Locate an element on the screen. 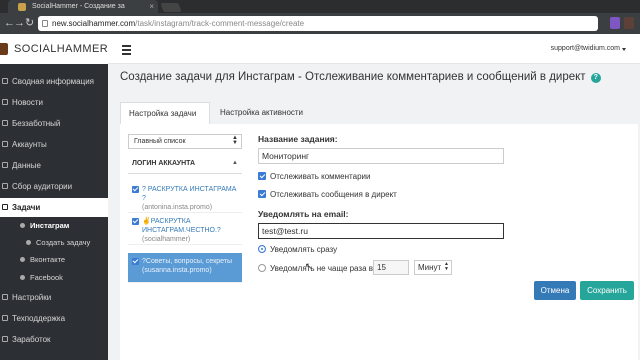  sidebar-item-earnings: Заработок is located at coordinates (54, 339).